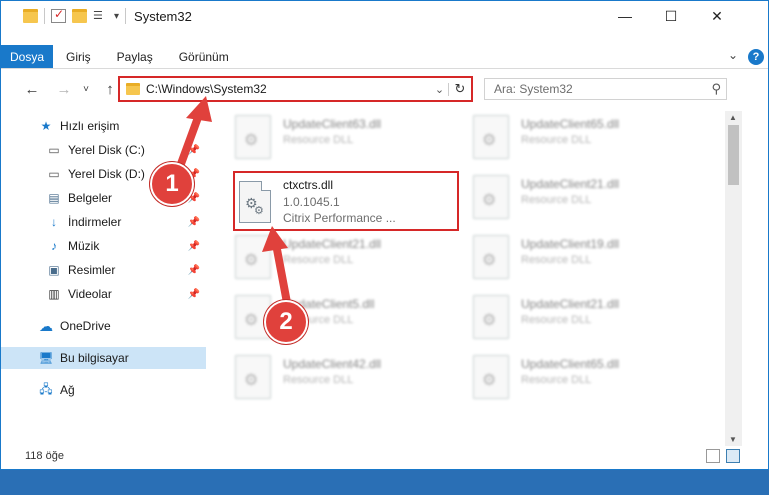 The width and height of the screenshot is (769, 495). What do you see at coordinates (733, 117) in the screenshot?
I see `scroll-up-icon: ▲` at bounding box center [733, 117].